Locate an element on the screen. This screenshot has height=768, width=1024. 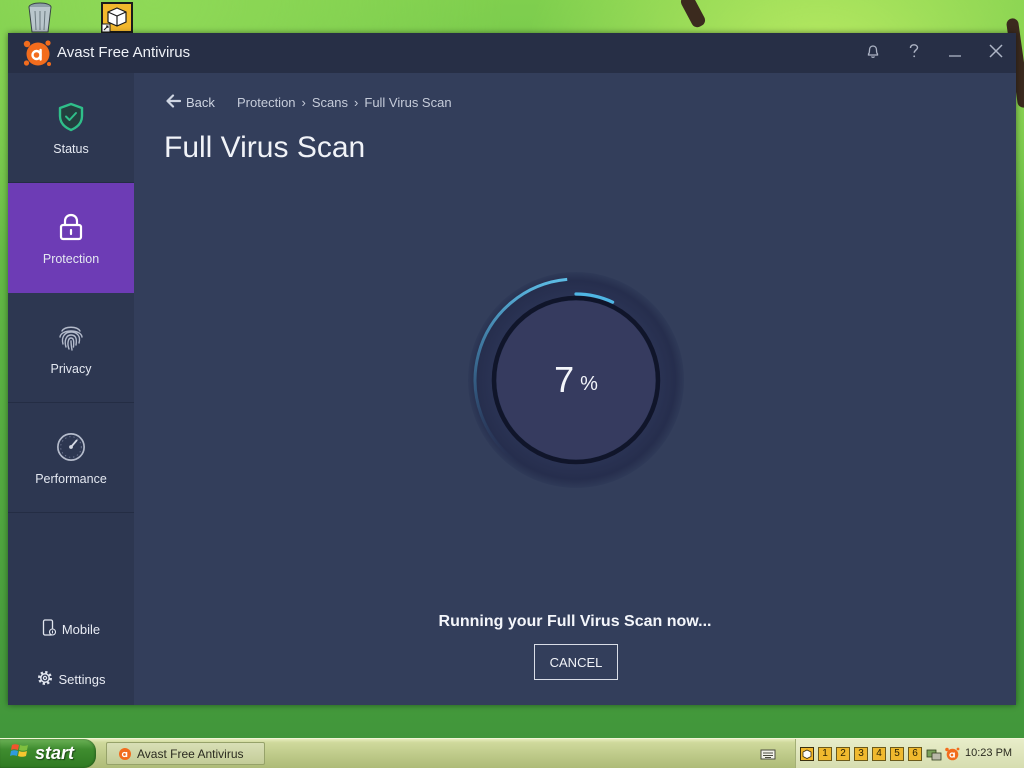
start-label: start is located at coordinates (55, 753).